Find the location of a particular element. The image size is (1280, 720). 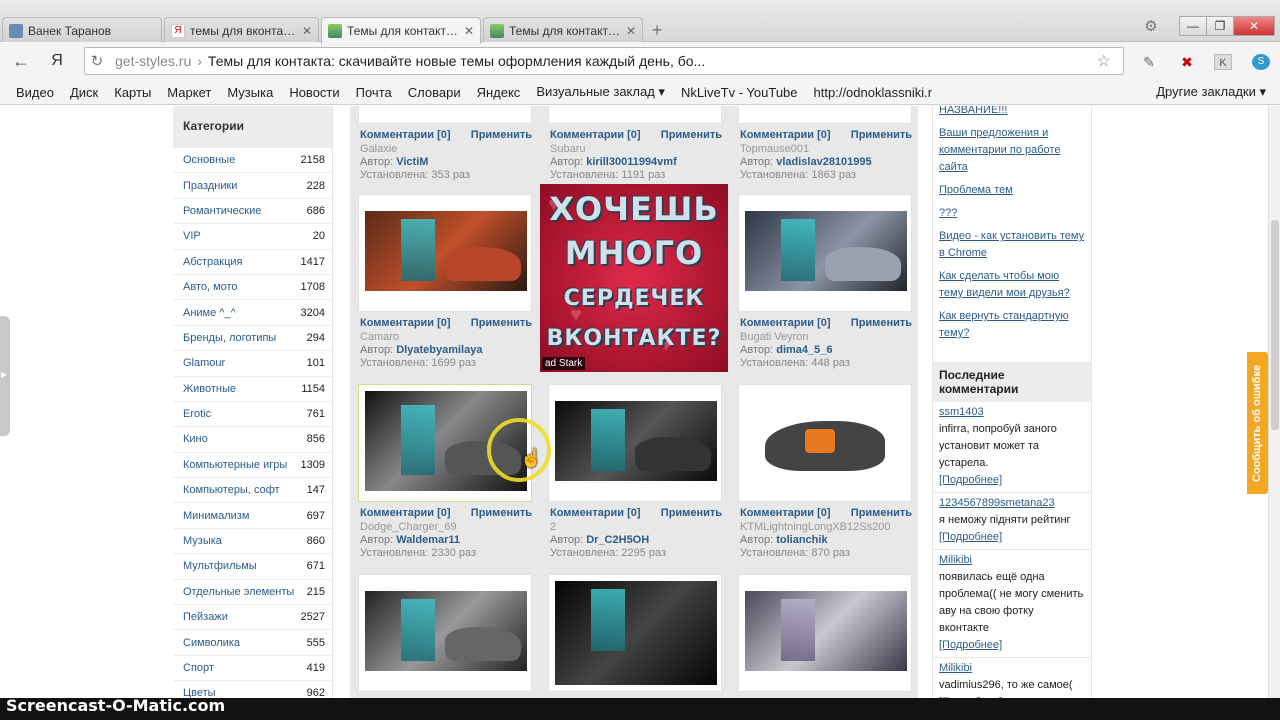

category-name: Романтические is located at coordinates (222, 211).